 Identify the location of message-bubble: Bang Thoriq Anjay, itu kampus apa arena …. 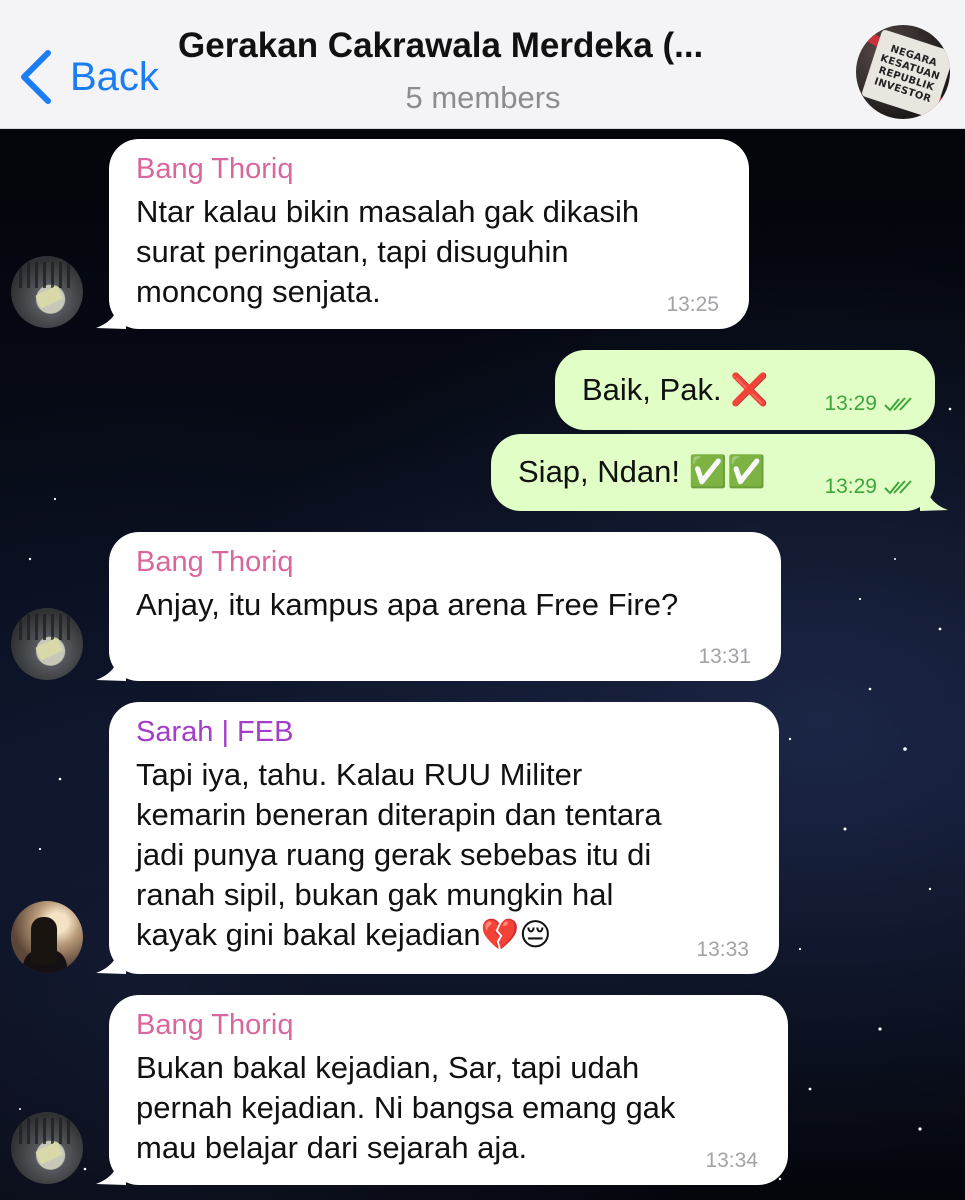
(445, 606).